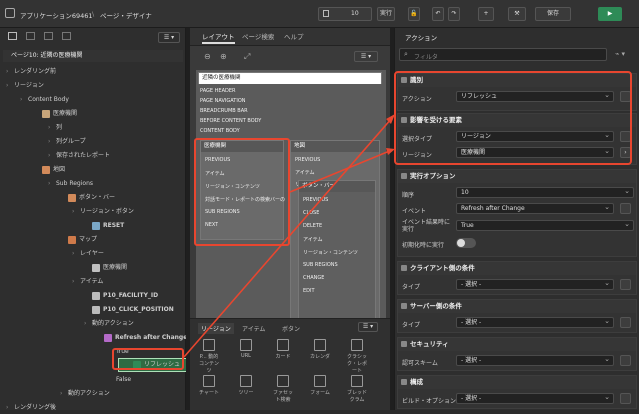 Image resolution: width=639 pixels, height=414 pixels. What do you see at coordinates (390, 151) in the screenshot?
I see `arrow-head-region` at bounding box center [390, 151].